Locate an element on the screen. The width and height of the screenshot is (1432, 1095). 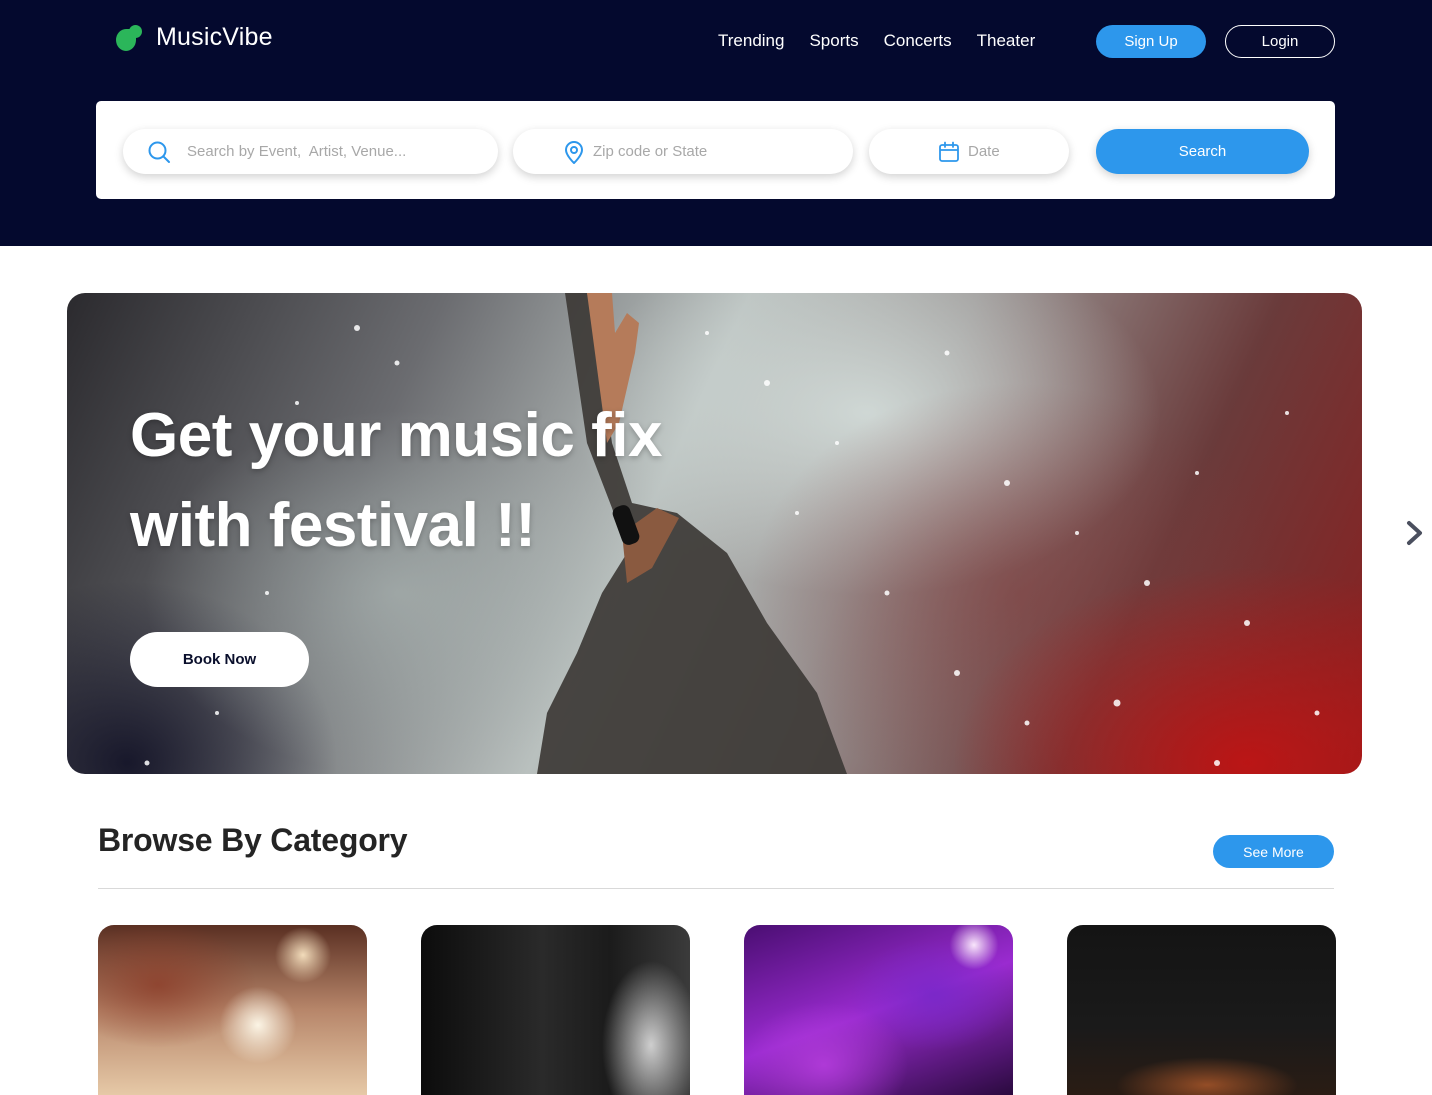
login-button: Login is located at coordinates (1280, 41).